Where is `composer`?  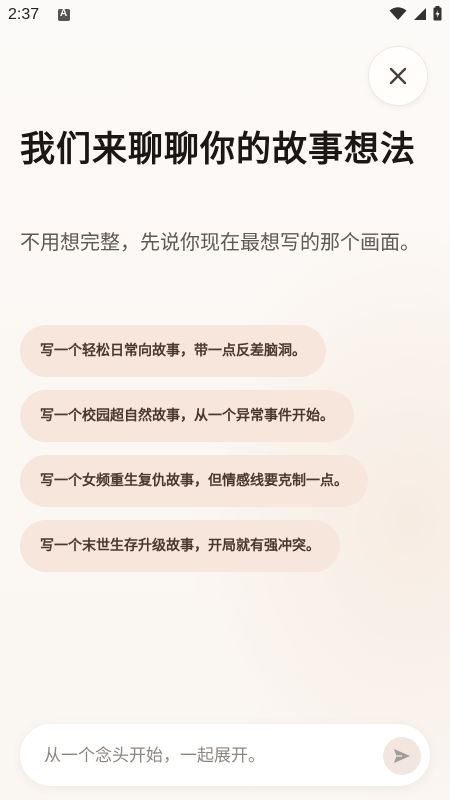 composer is located at coordinates (225, 756).